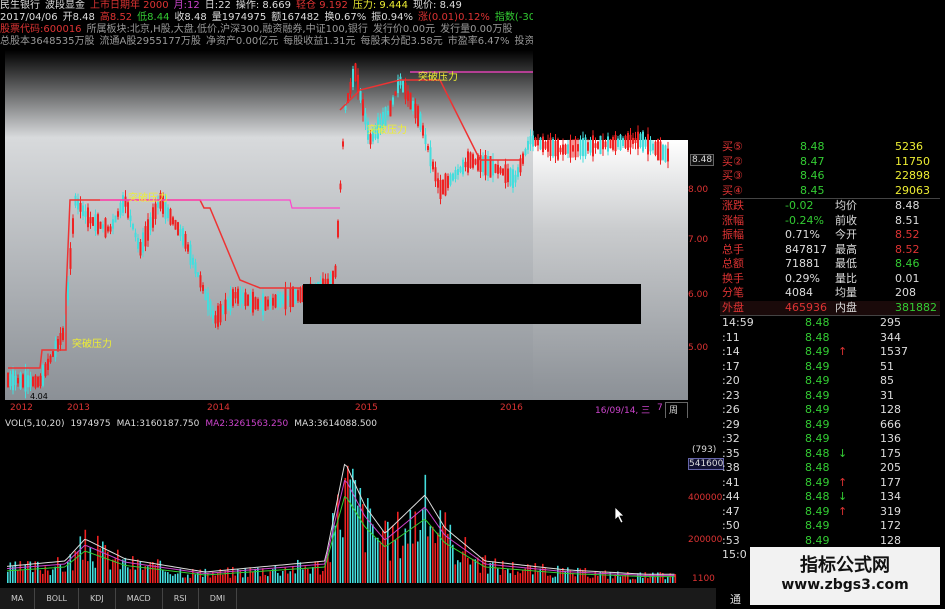 The width and height of the screenshot is (945, 609). What do you see at coordinates (57, 598) in the screenshot?
I see `tab-boll: BOLL` at bounding box center [57, 598].